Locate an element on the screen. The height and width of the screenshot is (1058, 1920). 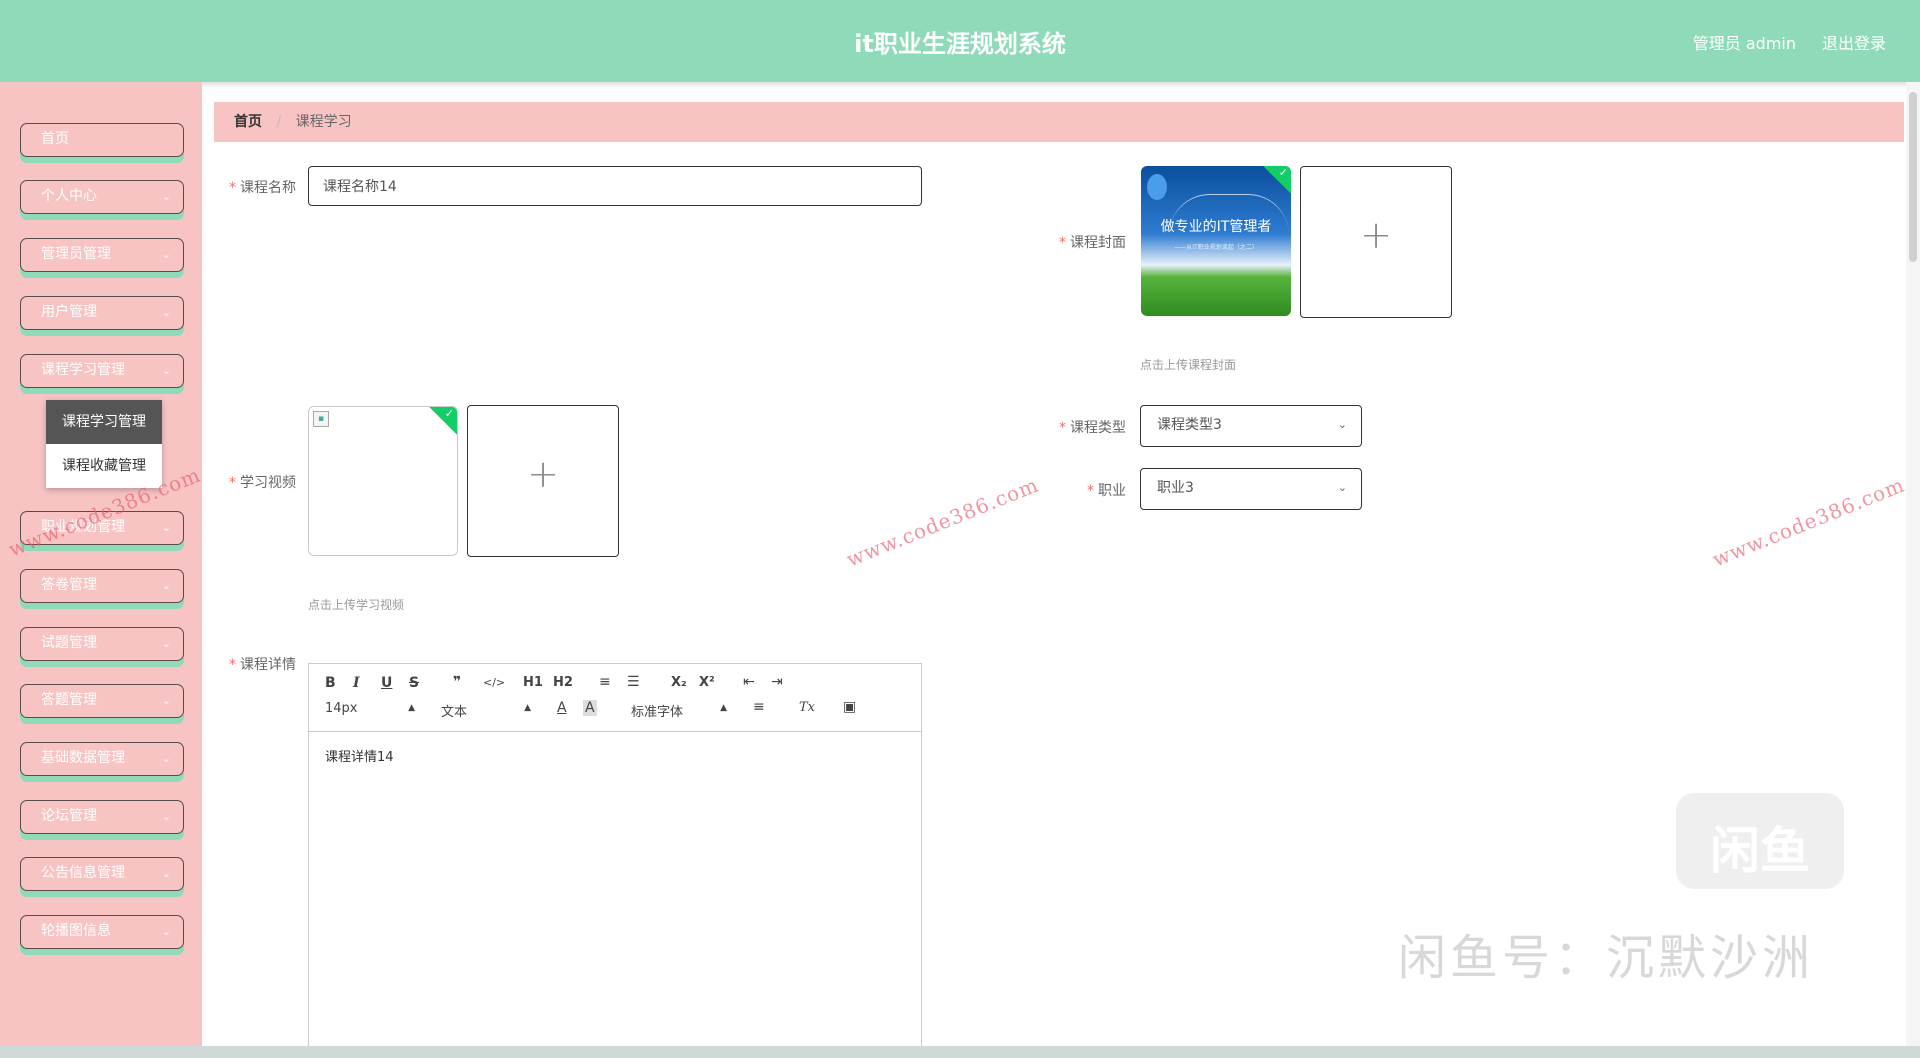
sidebar-item-label: 基础数据管理 is located at coordinates (83, 758).